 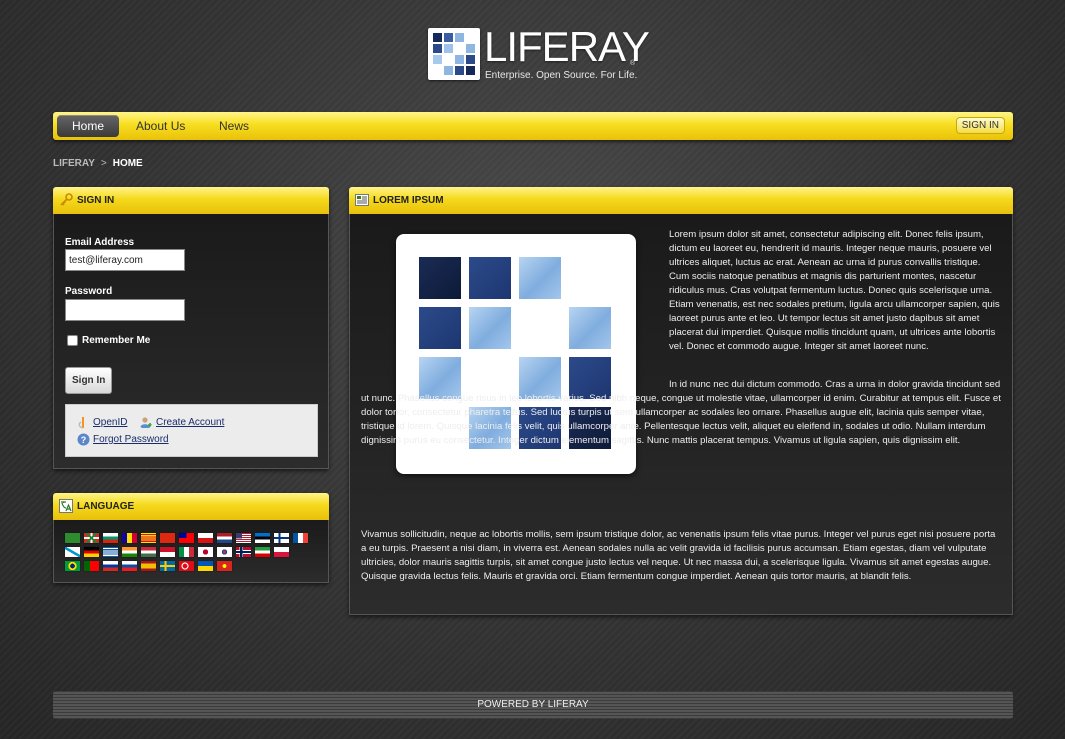 What do you see at coordinates (633, 63) in the screenshot?
I see `logo-registered: ®` at bounding box center [633, 63].